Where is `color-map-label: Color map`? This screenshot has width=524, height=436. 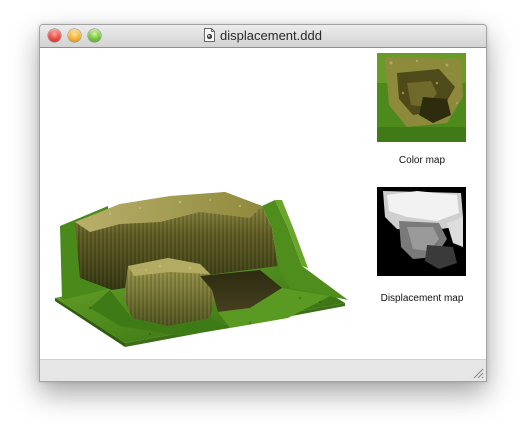 color-map-label: Color map is located at coordinates (422, 160).